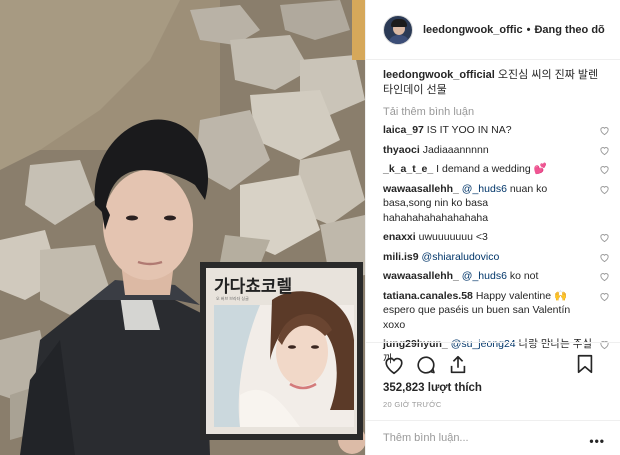  I want to click on comment-icon, so click(426, 365).